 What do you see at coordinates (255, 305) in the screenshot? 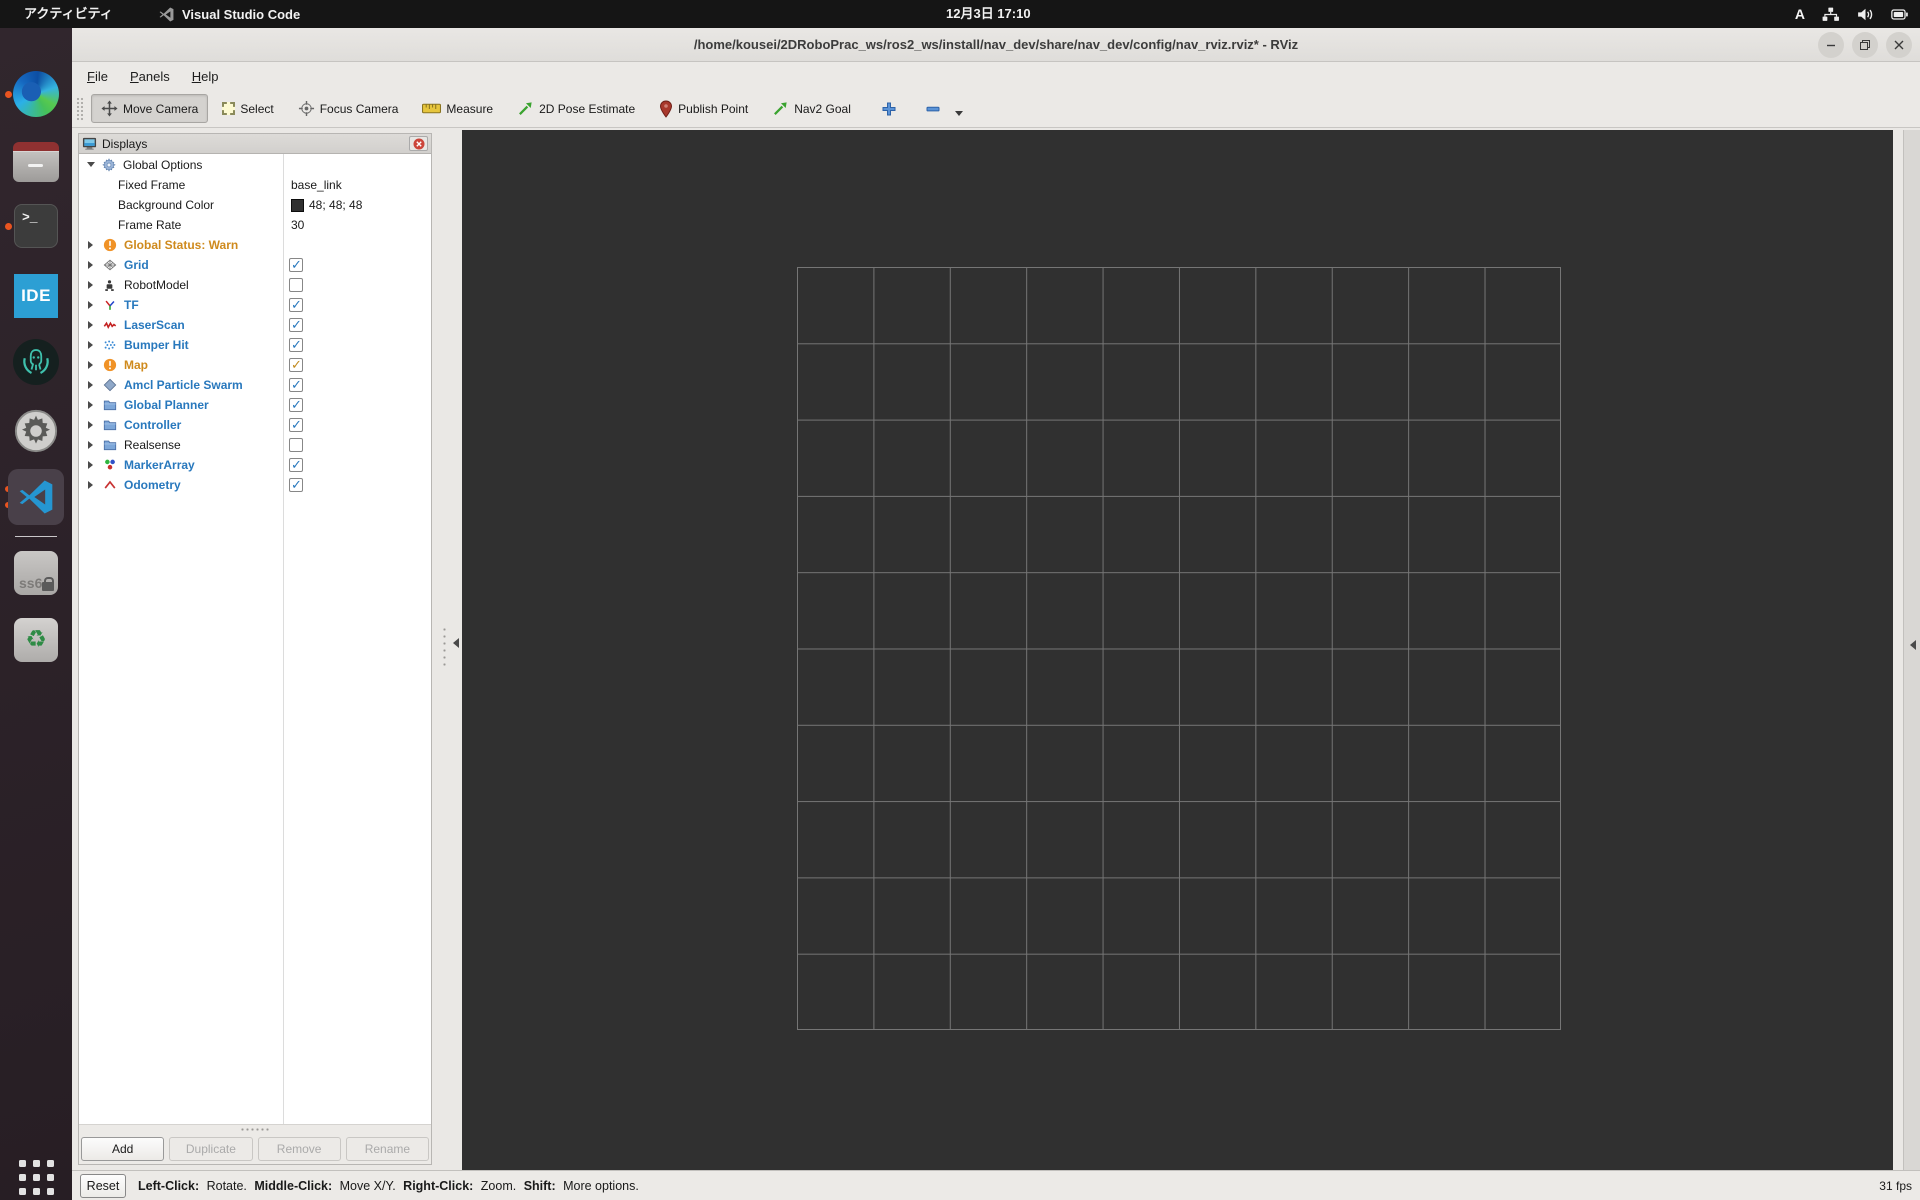
I see `display-row-tf: TF` at bounding box center [255, 305].